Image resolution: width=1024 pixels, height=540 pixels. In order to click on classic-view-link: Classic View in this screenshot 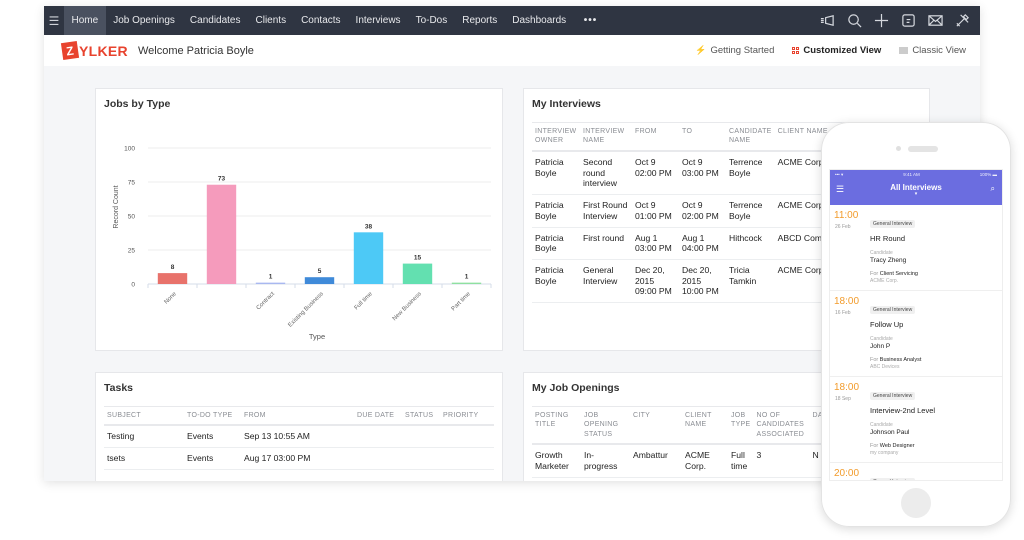, I will do `click(932, 50)`.